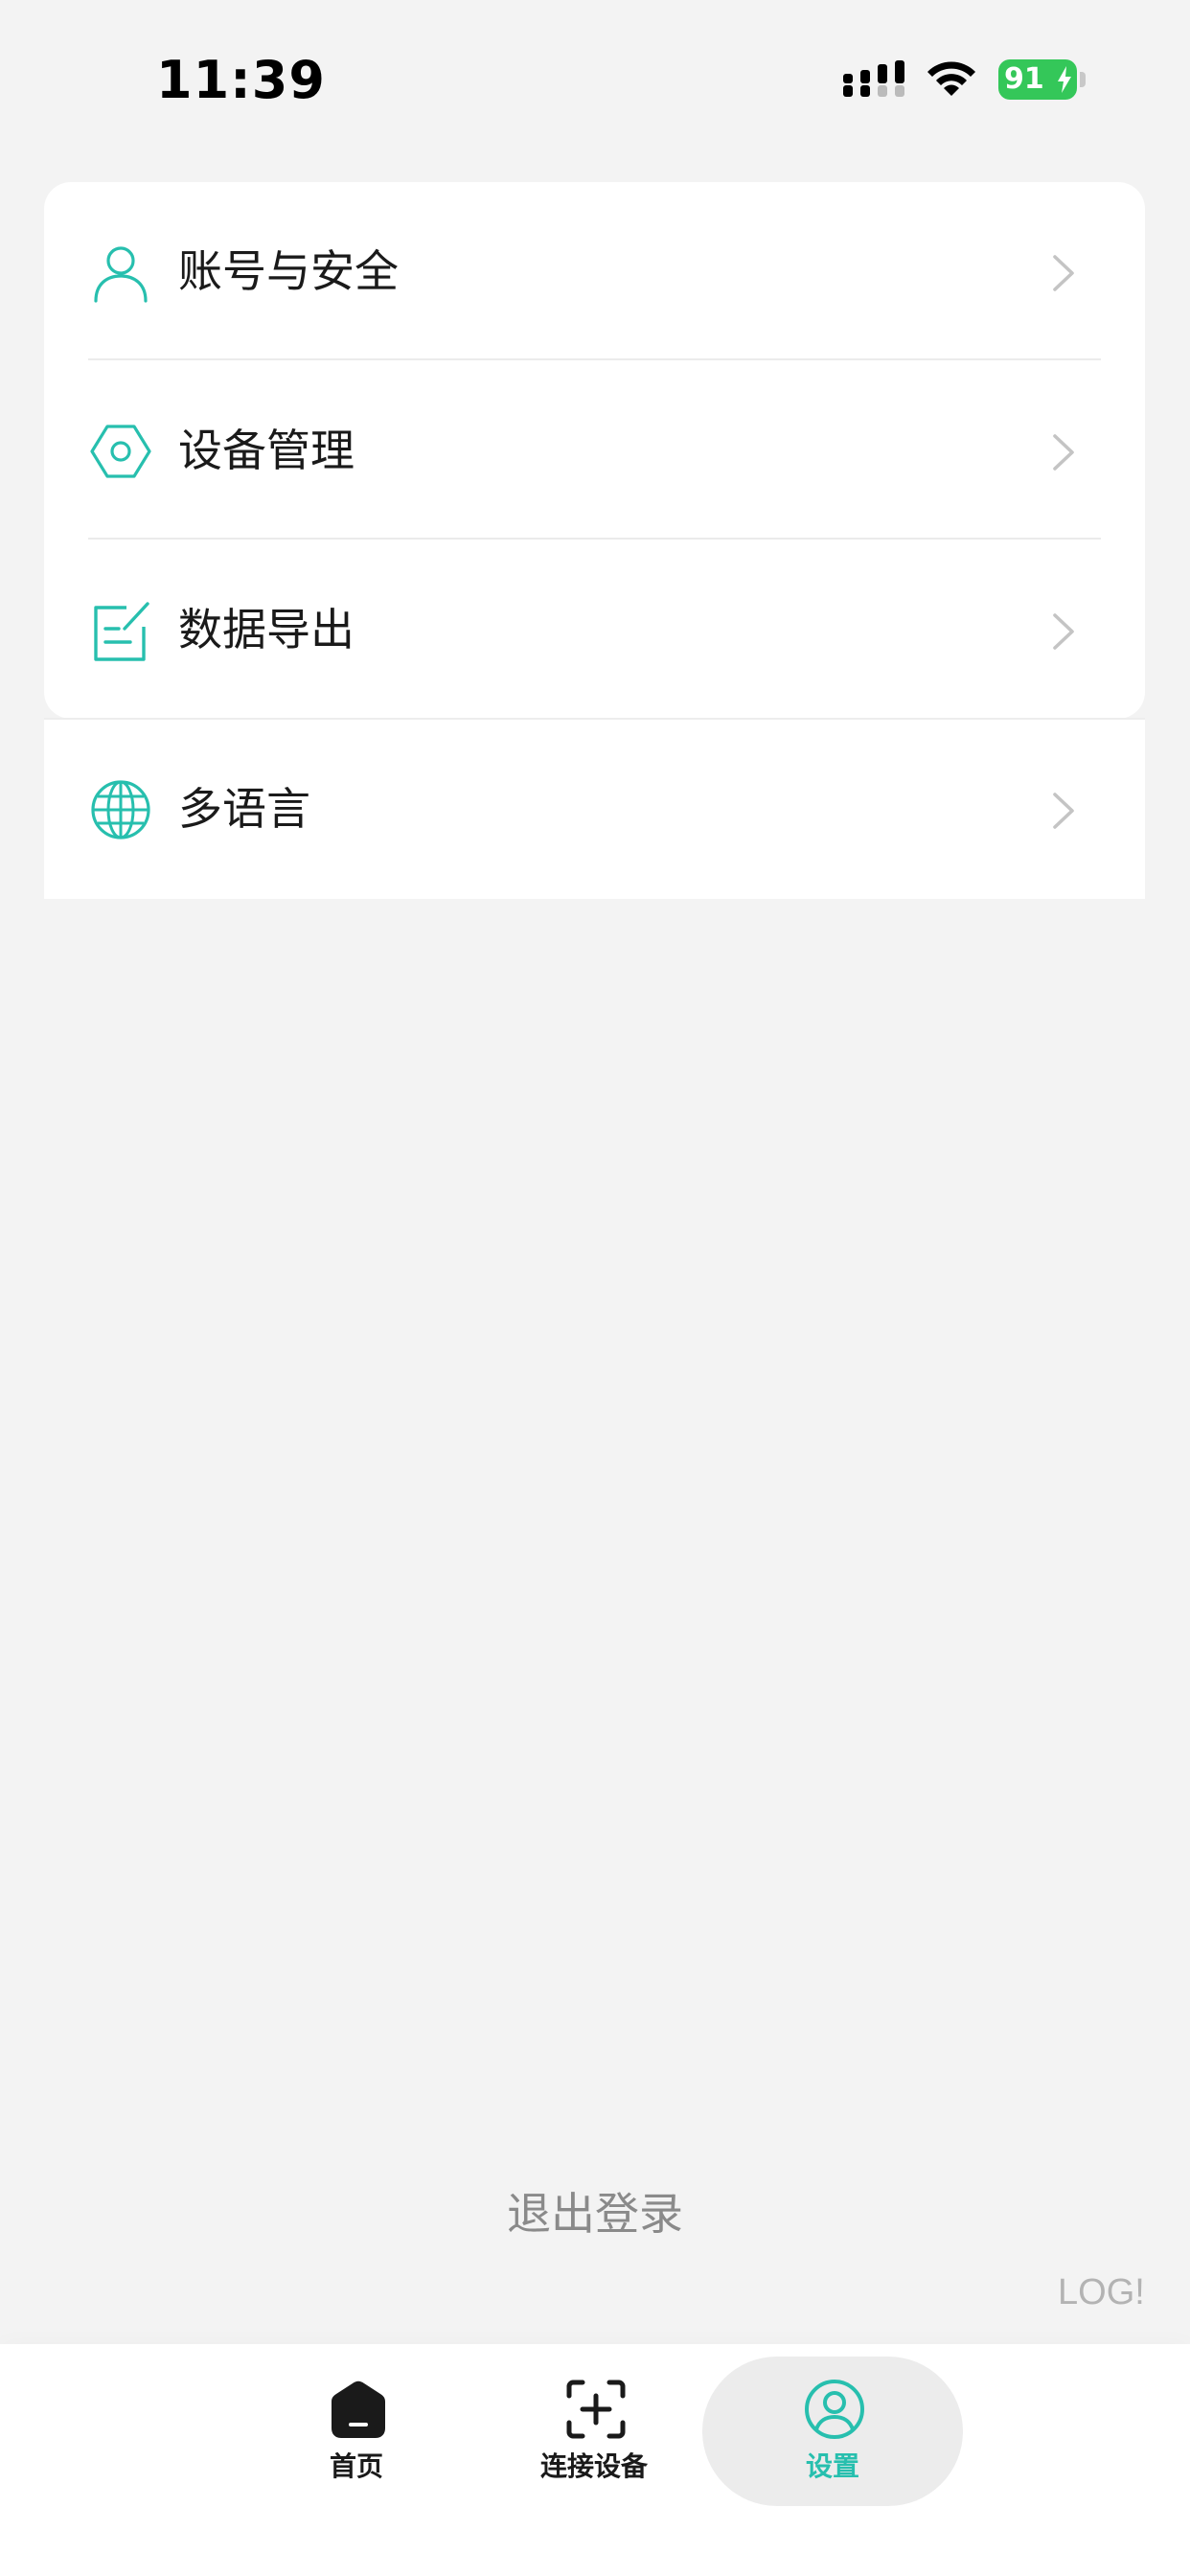 The width and height of the screenshot is (1190, 2576). I want to click on menu-item-account-security: 账号与安全, so click(594, 271).